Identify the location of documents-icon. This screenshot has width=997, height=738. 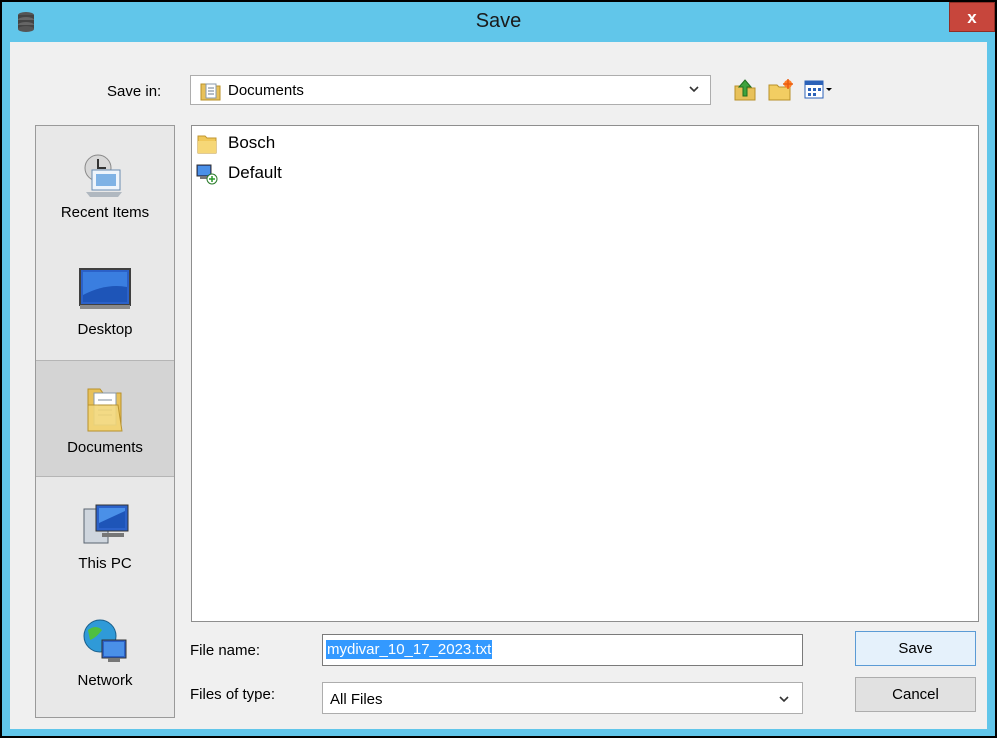
(105, 410).